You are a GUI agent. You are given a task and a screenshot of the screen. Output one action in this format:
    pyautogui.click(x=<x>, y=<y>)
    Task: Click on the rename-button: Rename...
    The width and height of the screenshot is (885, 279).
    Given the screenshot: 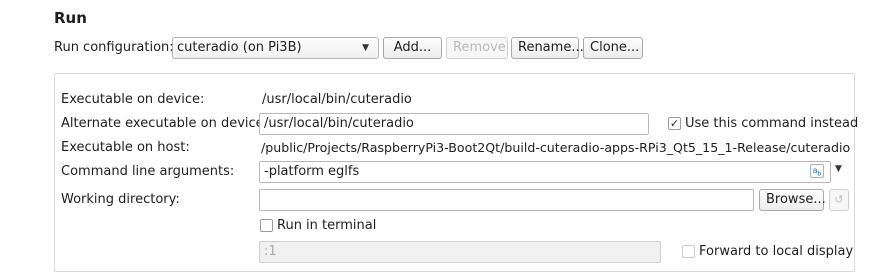 What is the action you would take?
    pyautogui.click(x=547, y=48)
    